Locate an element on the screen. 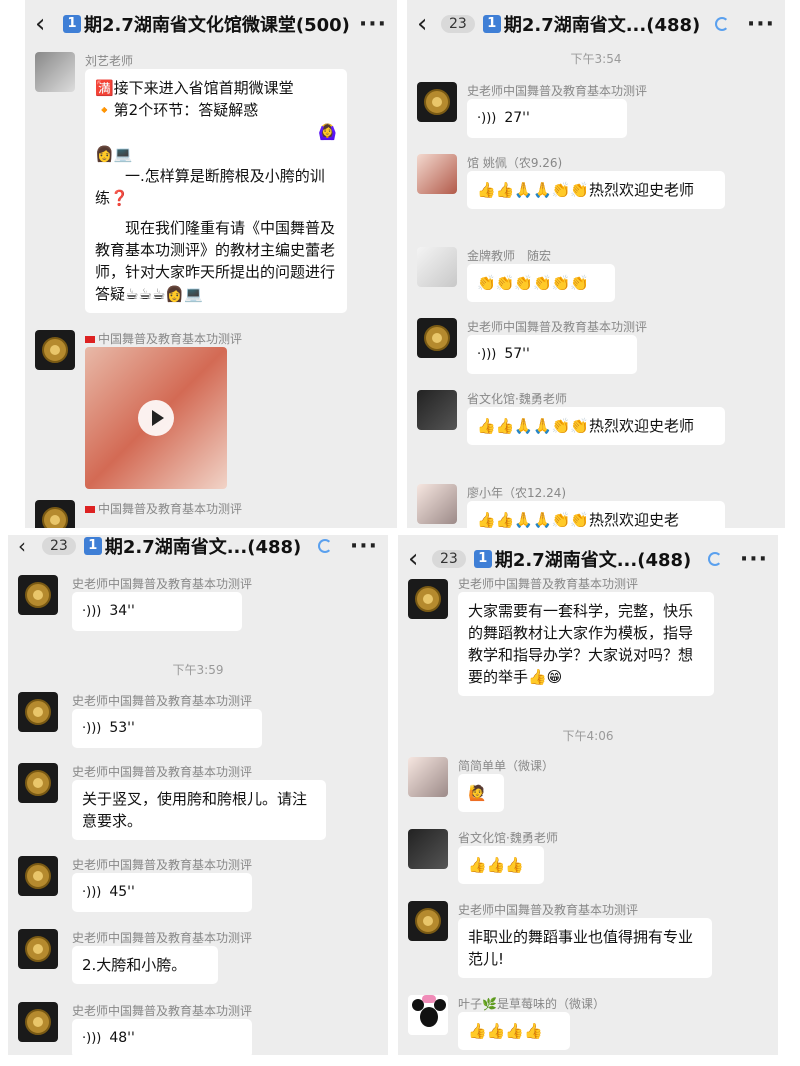  video-thumbnail is located at coordinates (156, 418).